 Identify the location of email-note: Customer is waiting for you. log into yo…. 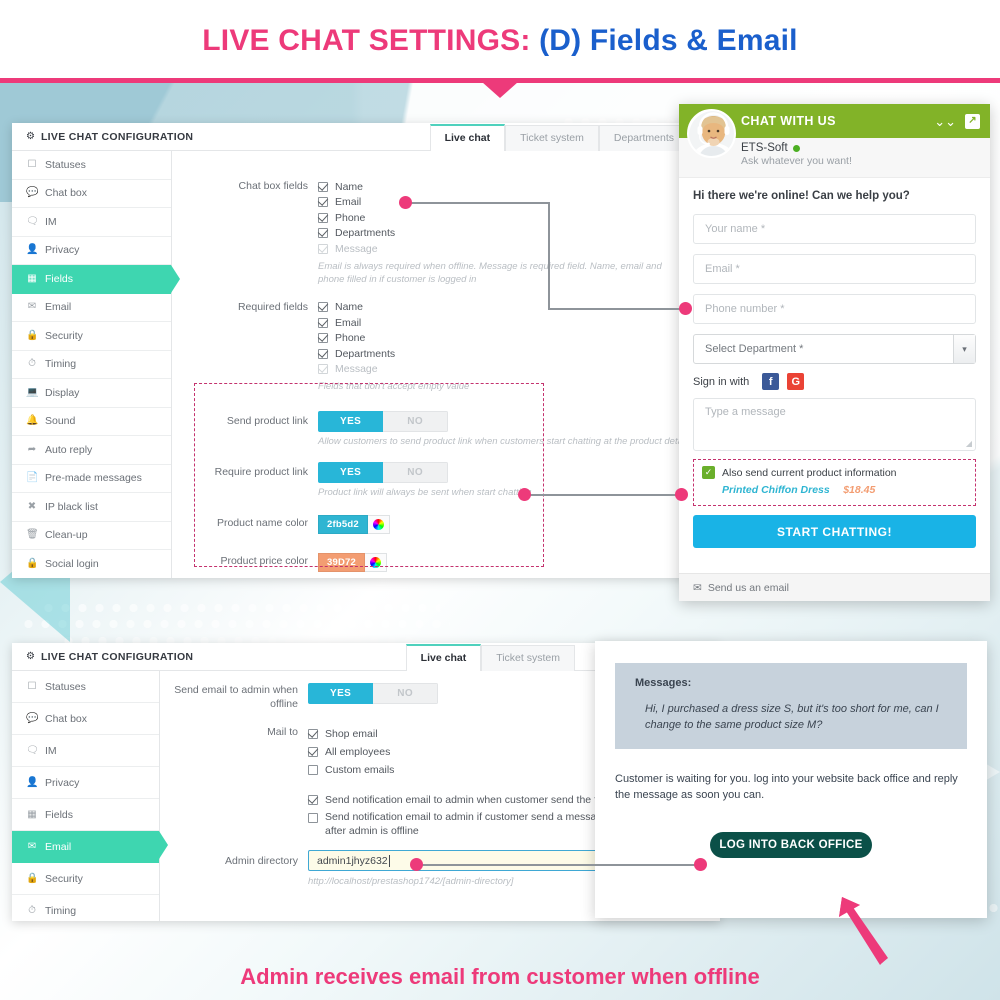
(786, 787).